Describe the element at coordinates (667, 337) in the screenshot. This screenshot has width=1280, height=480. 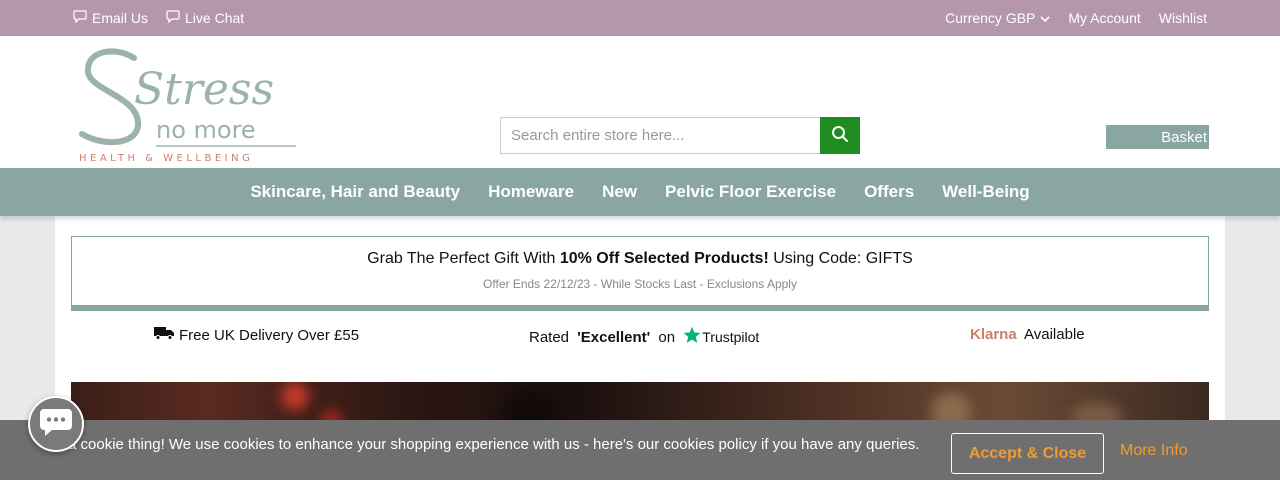
I see `usp-rated-on: on` at that location.